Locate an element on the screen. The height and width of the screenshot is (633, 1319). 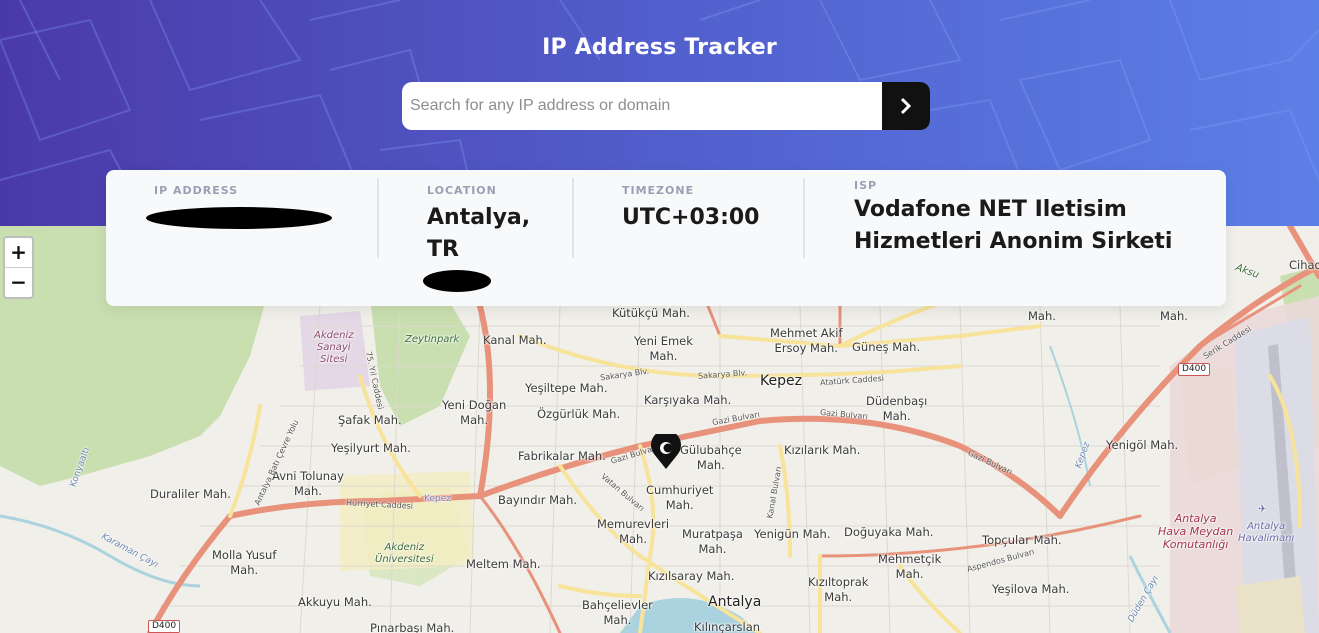
map-label-muratpasa: Muratpaşa Mah. is located at coordinates (712, 541).